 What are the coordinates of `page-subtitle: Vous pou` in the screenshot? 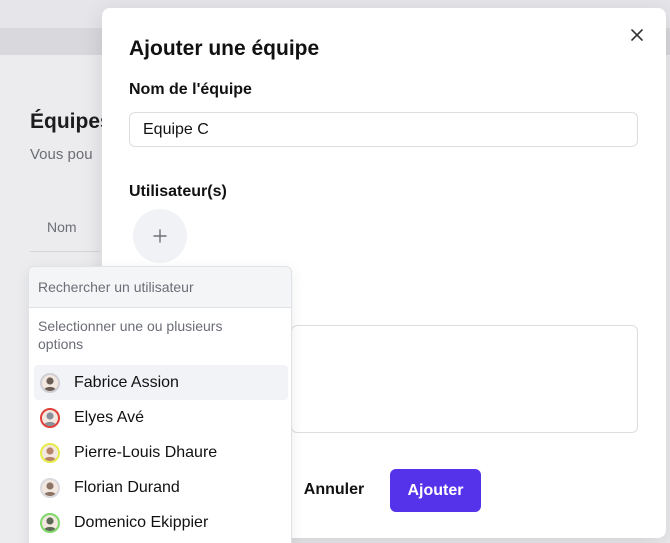 It's located at (61, 154).